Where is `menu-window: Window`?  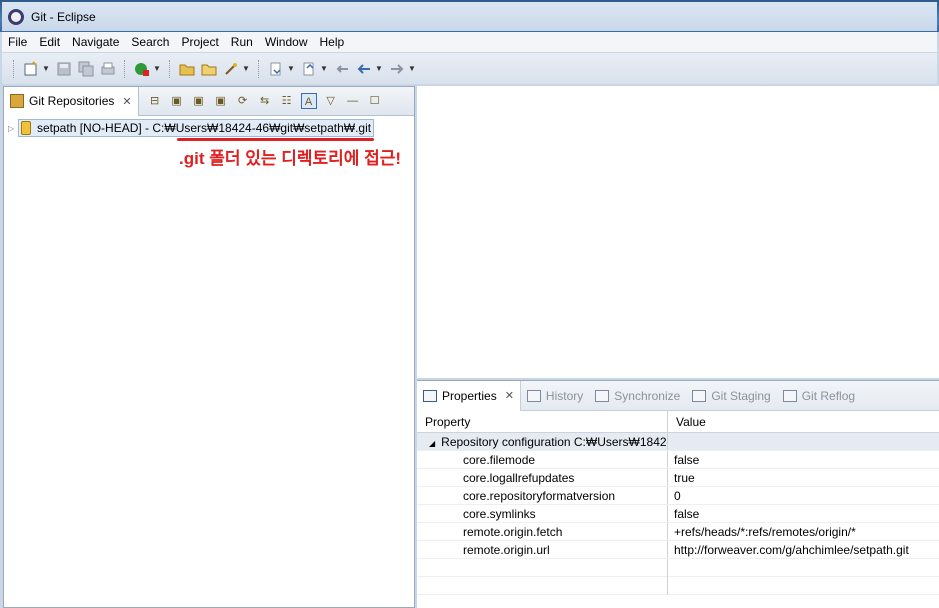
menu-window: Window is located at coordinates (286, 42).